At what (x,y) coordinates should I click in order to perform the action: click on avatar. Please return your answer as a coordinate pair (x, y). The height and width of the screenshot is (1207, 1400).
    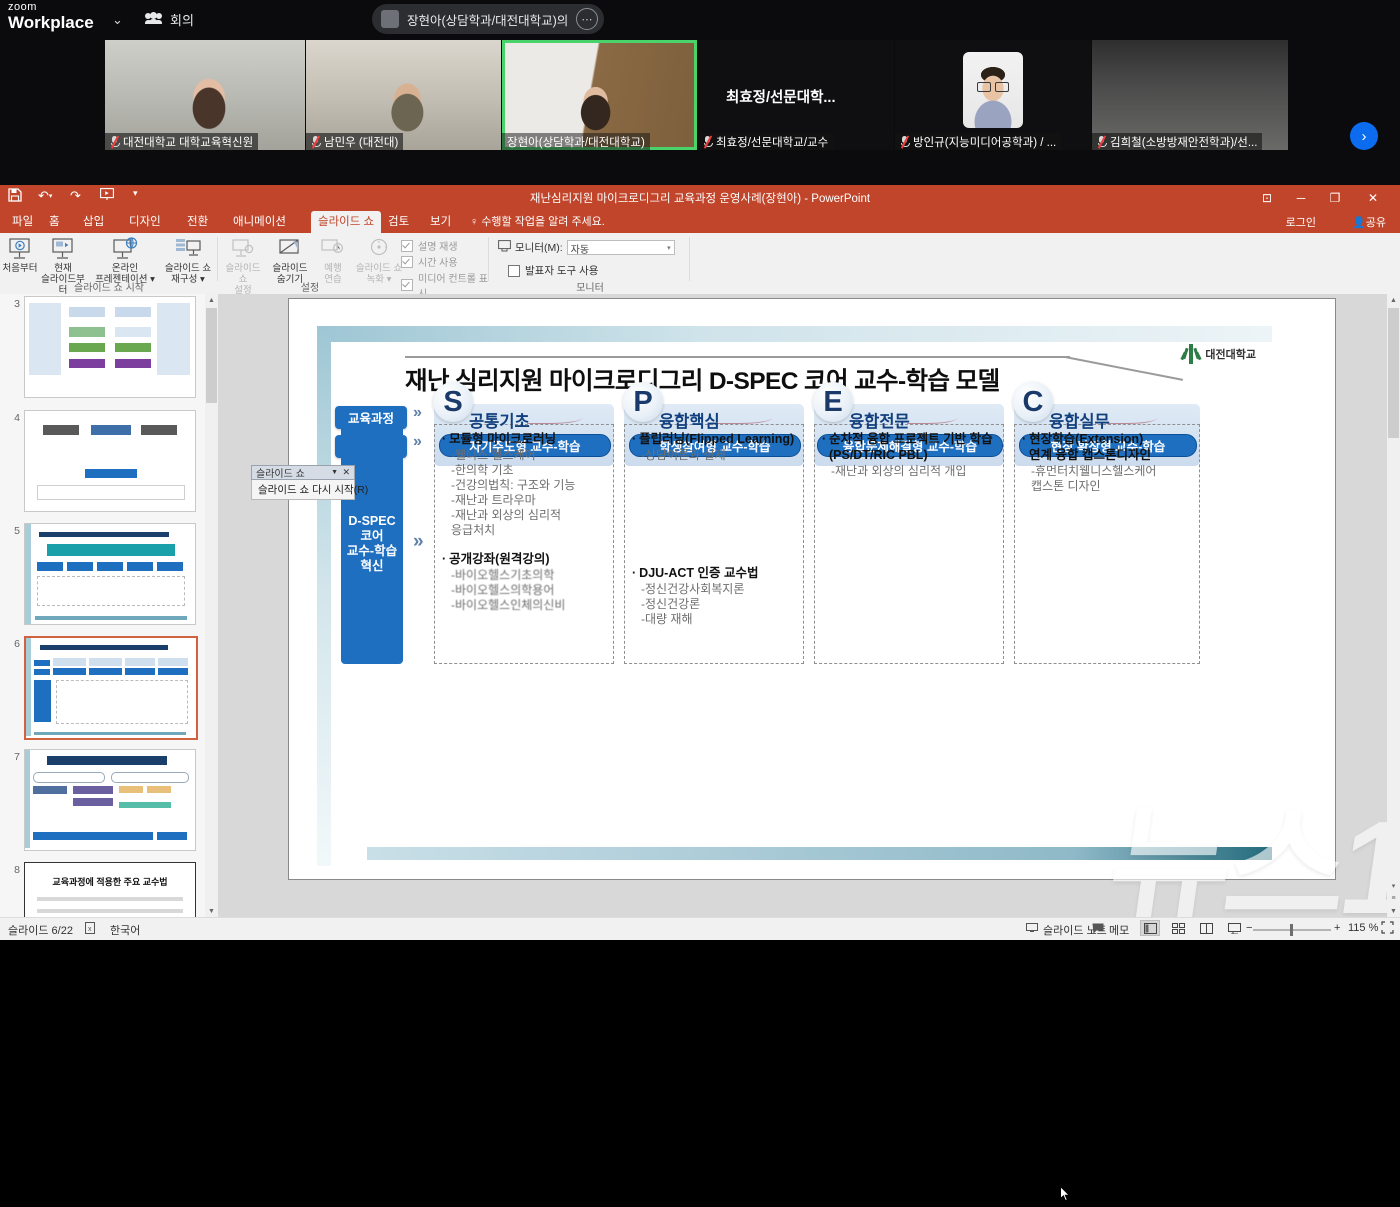
    Looking at the image, I should click on (993, 90).